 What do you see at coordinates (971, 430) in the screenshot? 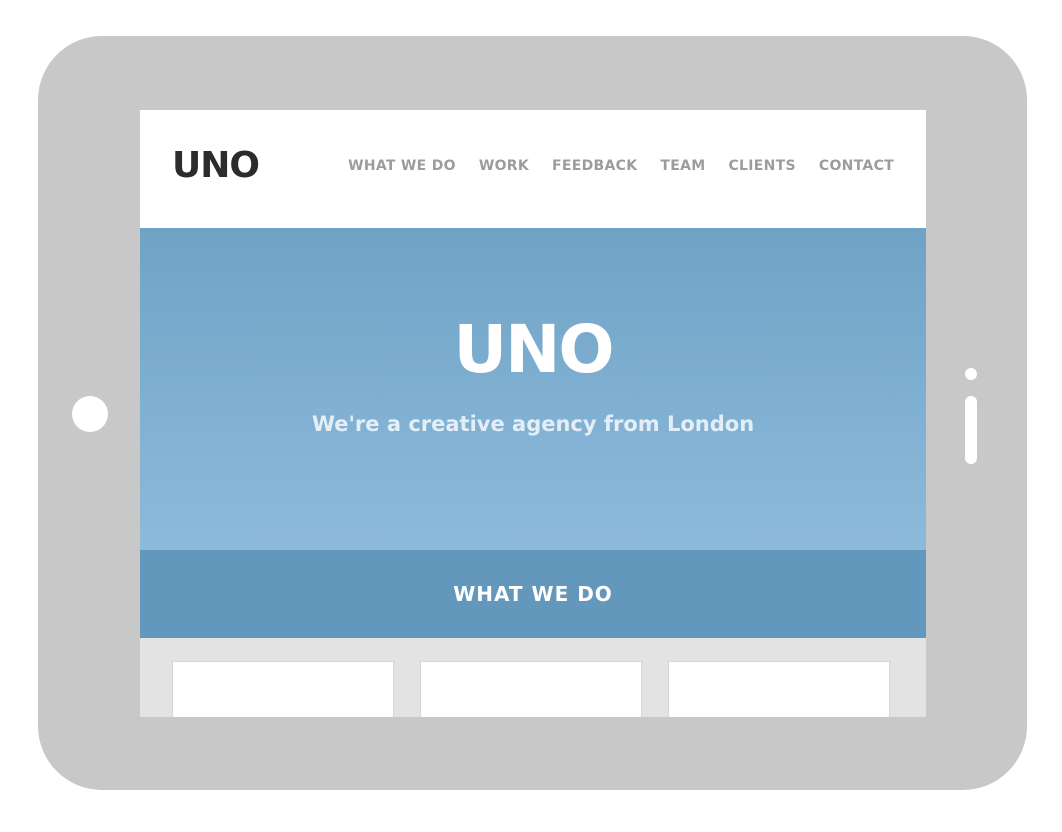
I see `side-slot` at bounding box center [971, 430].